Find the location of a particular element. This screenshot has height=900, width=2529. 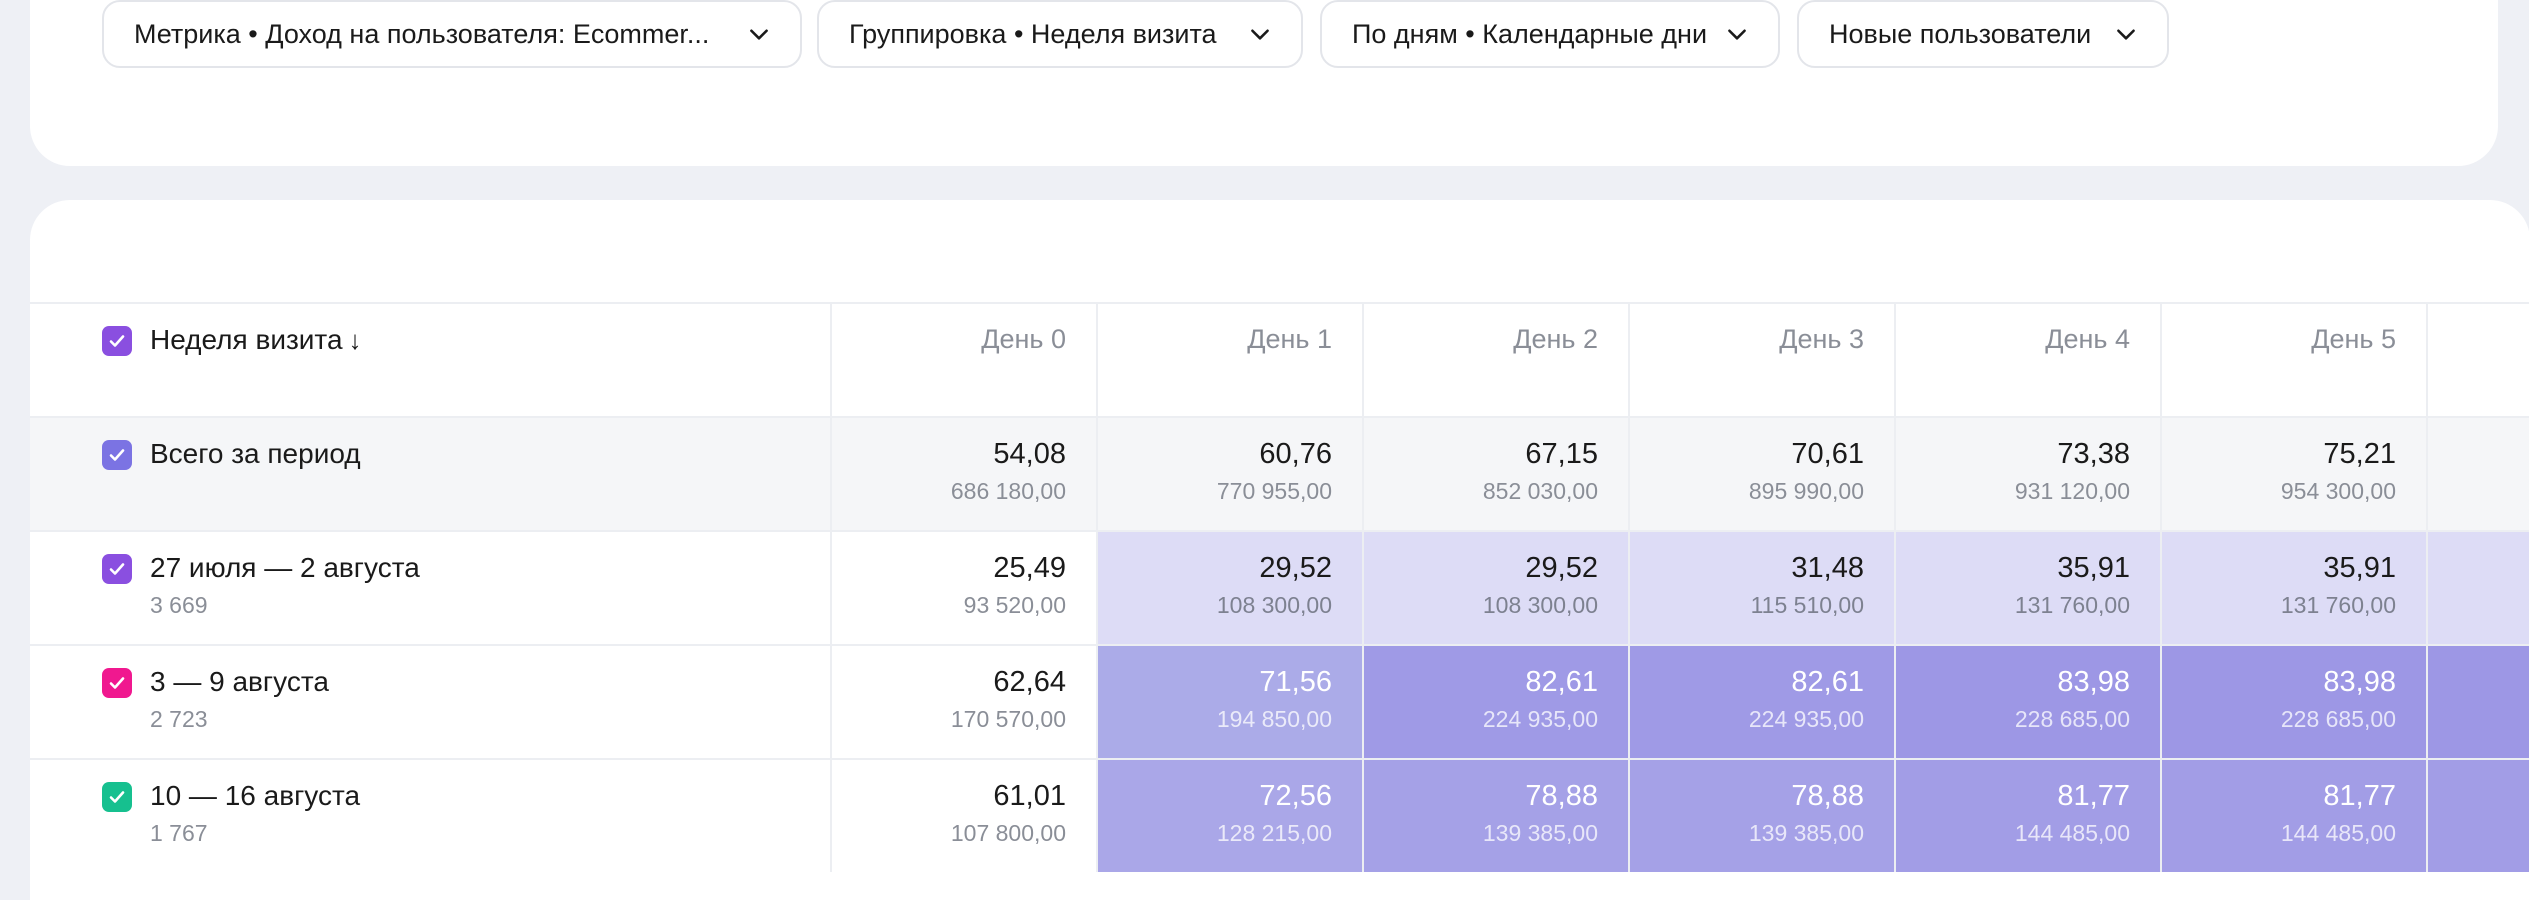

sort-column-header: Неделя визита ↓ is located at coordinates (256, 340).